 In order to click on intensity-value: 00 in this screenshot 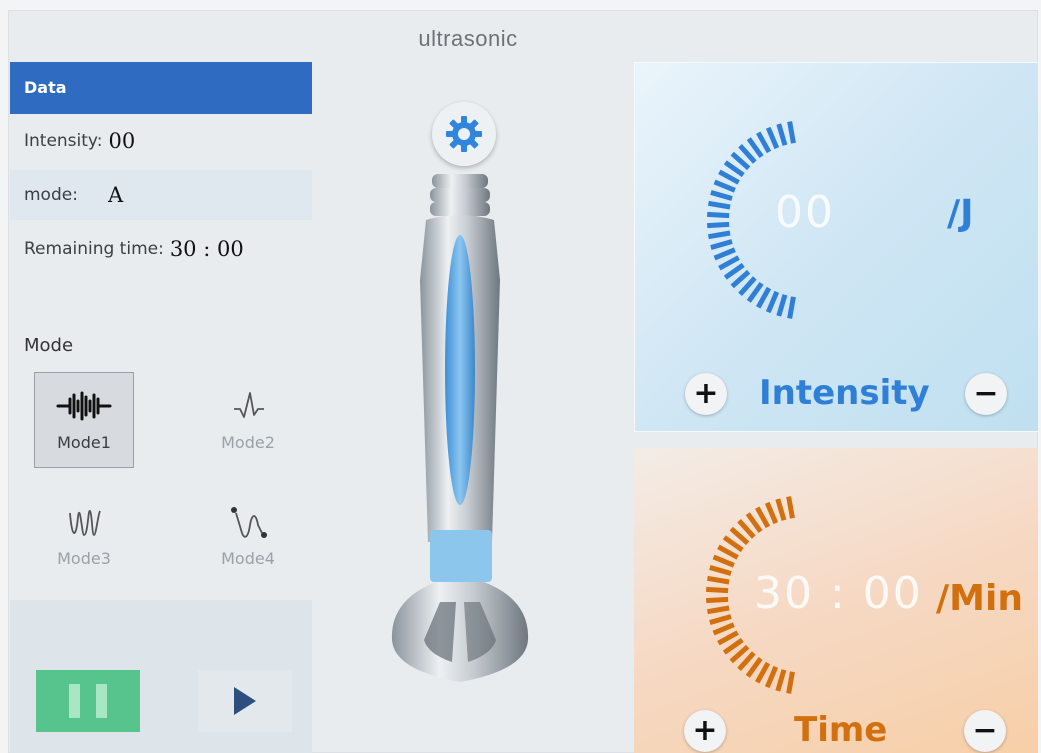, I will do `click(805, 212)`.